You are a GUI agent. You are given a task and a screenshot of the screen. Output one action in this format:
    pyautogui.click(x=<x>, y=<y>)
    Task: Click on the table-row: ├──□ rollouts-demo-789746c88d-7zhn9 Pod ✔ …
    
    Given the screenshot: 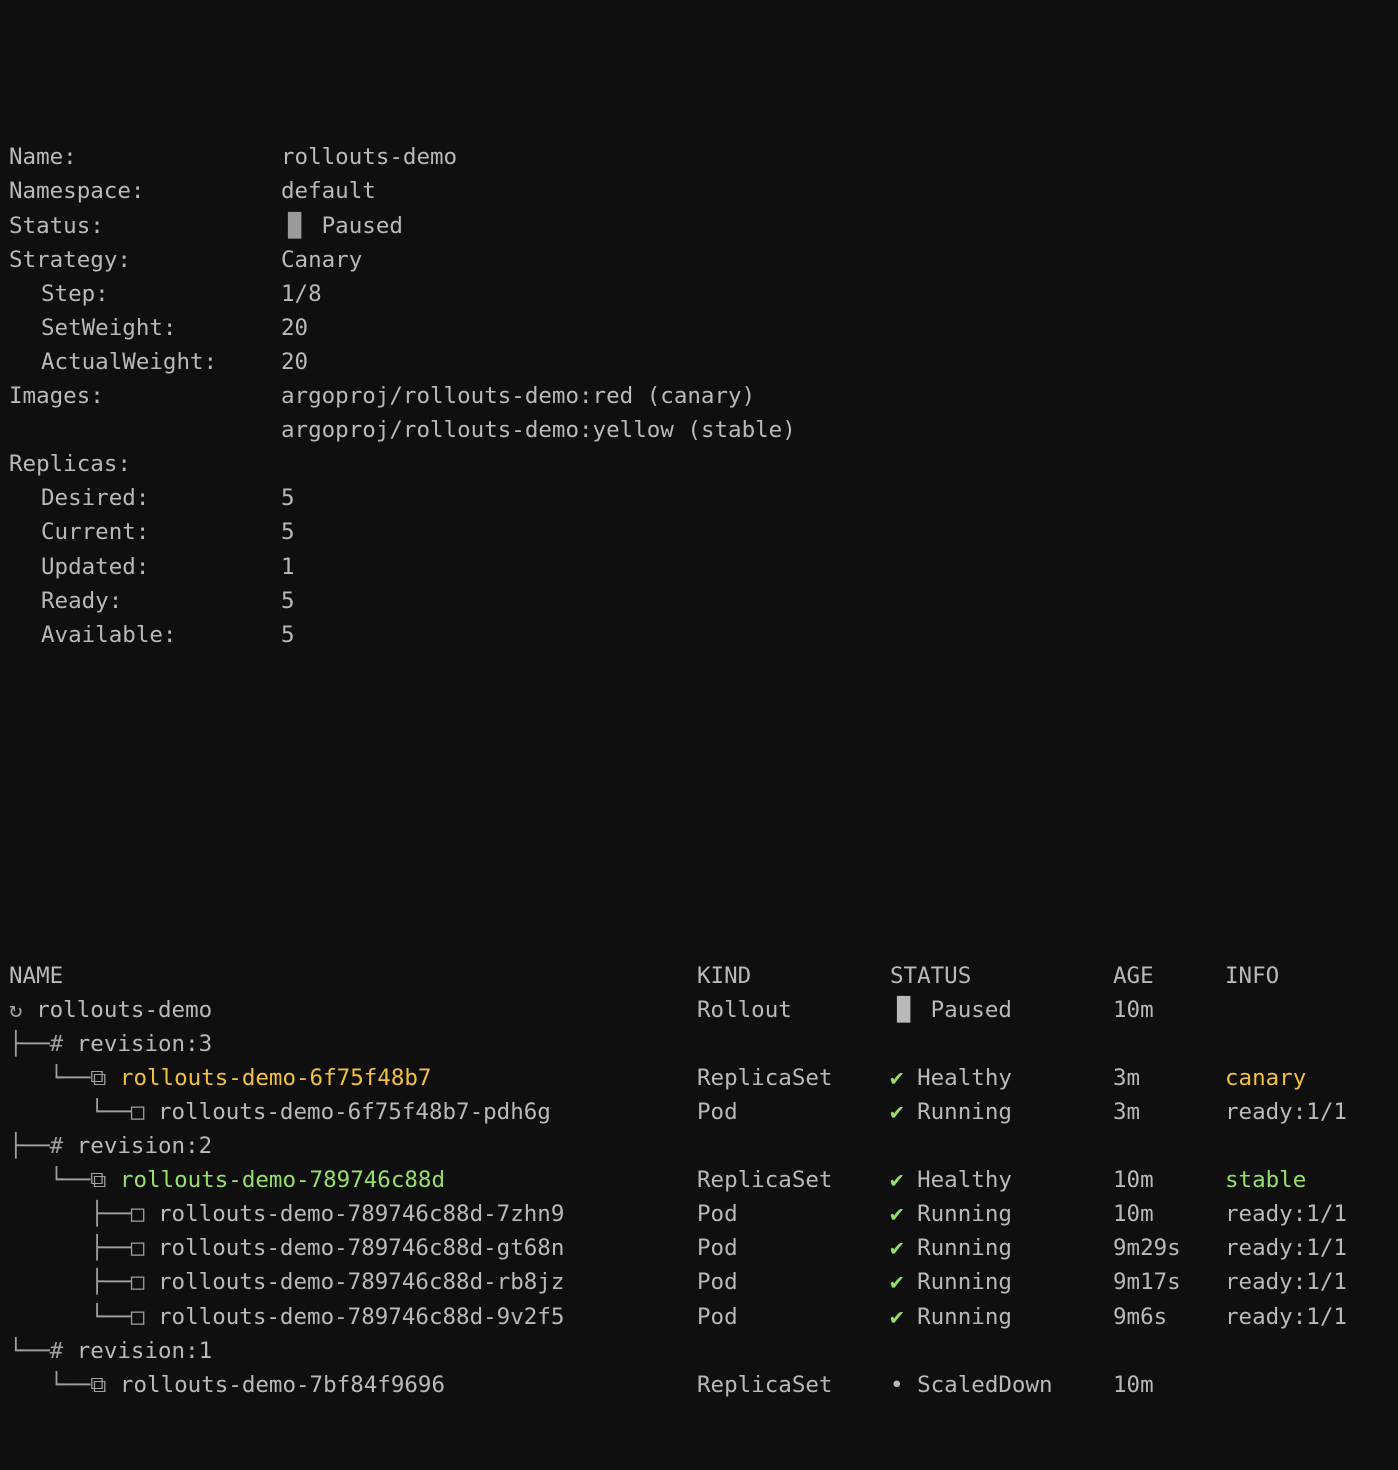 What is the action you would take?
    pyautogui.click(x=703, y=1214)
    